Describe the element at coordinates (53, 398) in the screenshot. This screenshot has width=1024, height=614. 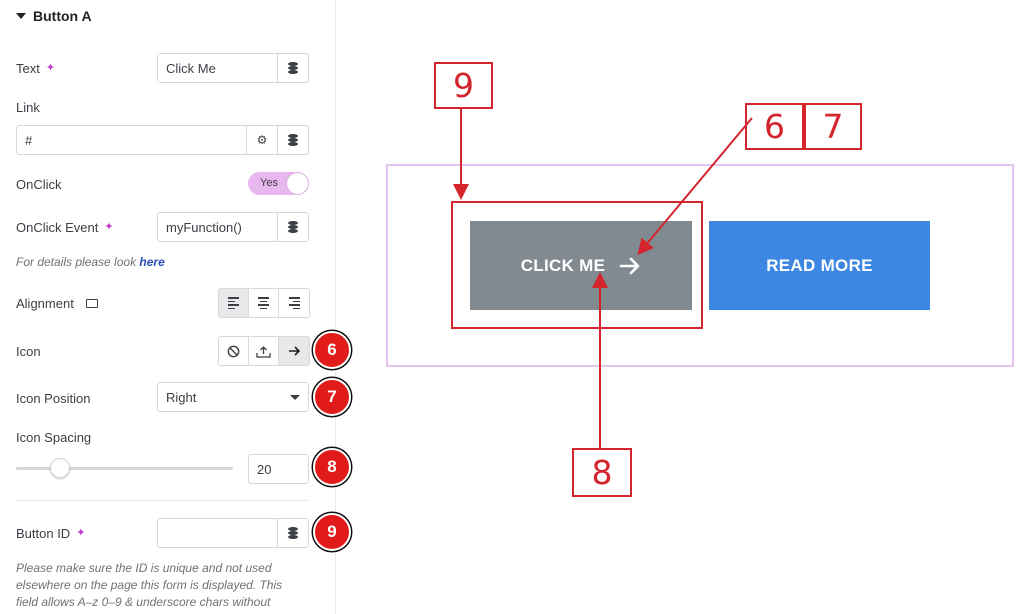
I see `icon-position-label: Icon Position` at that location.